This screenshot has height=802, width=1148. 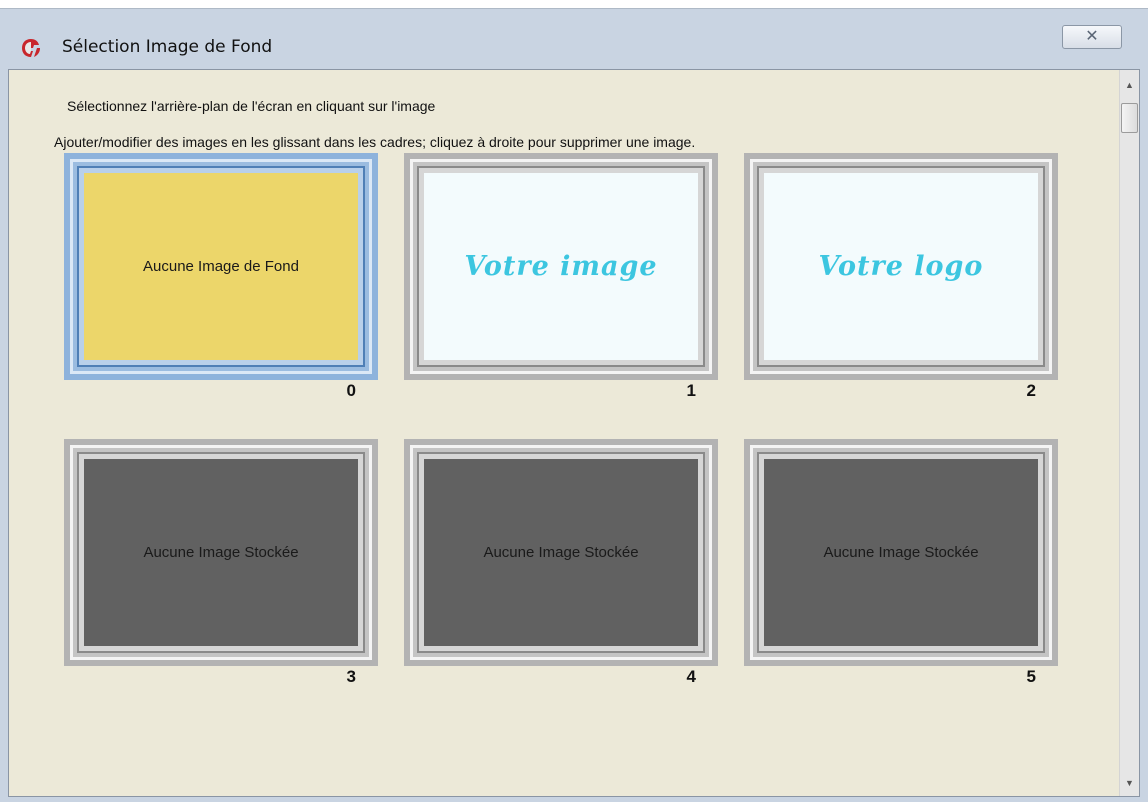 I want to click on image-frame: Votre image, so click(x=561, y=266).